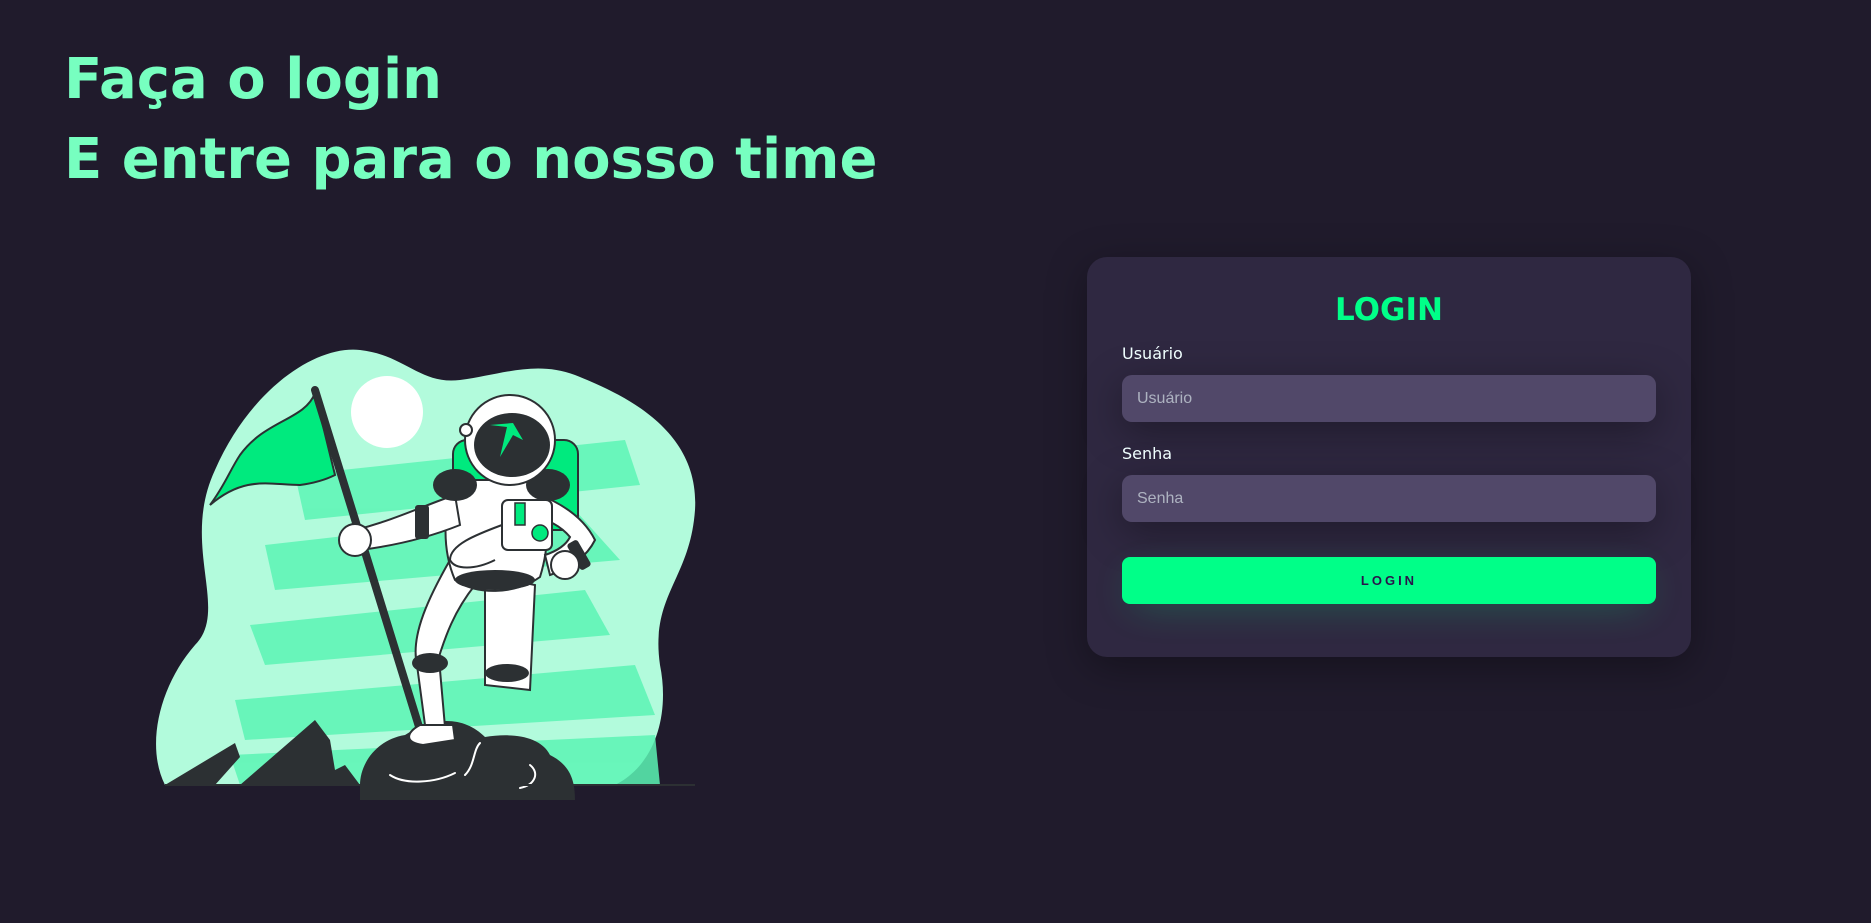  I want to click on username-label: Usuário, so click(1152, 353).